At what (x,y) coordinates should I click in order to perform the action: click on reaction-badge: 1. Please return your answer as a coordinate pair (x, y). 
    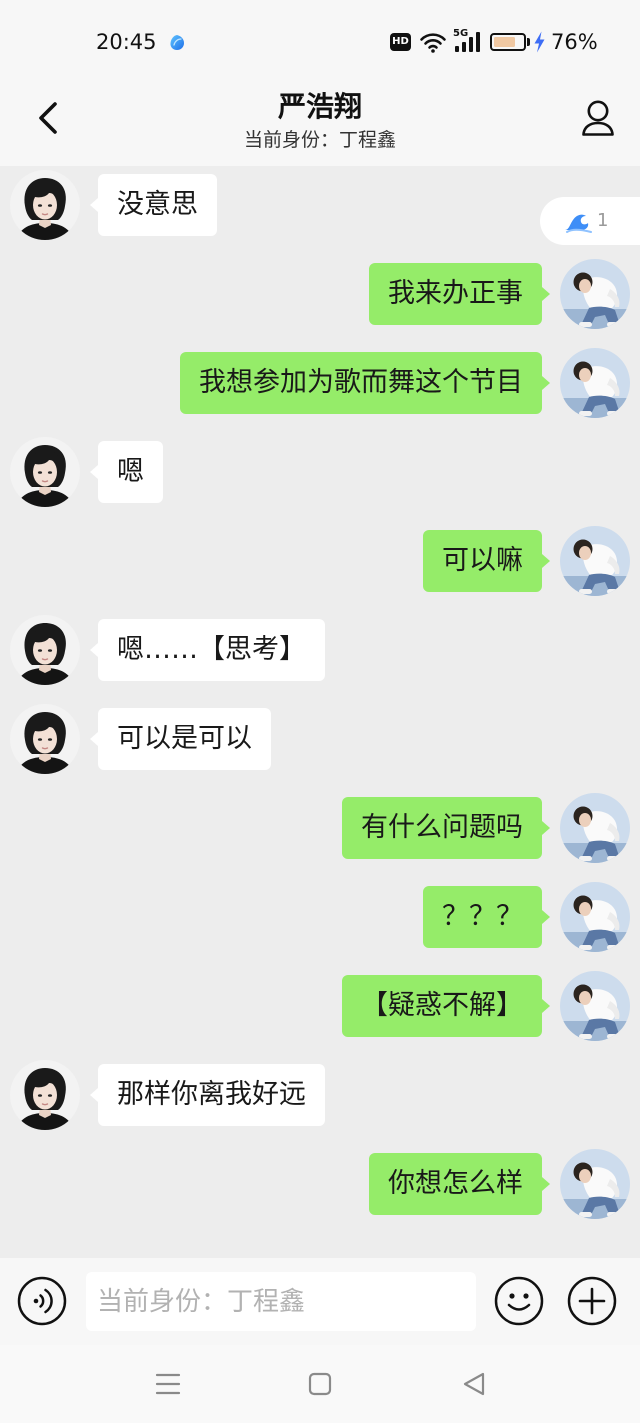
    Looking at the image, I should click on (590, 221).